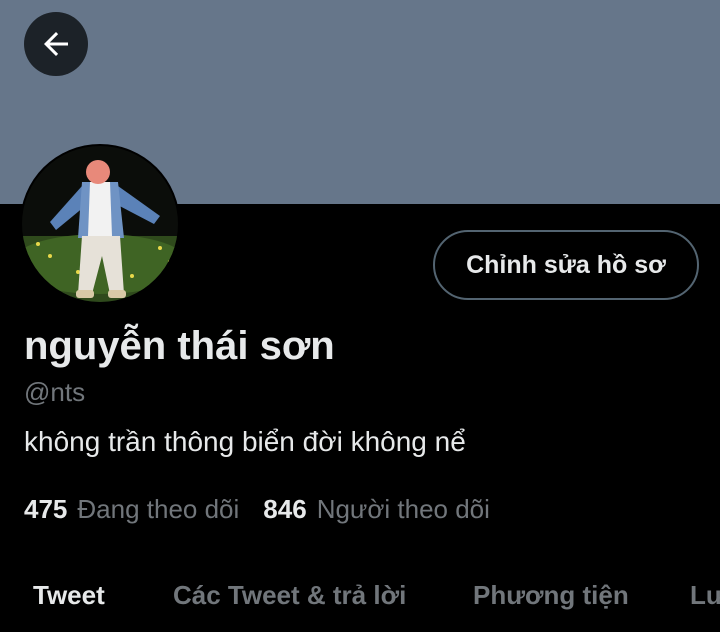 This screenshot has width=720, height=632. What do you see at coordinates (69, 595) in the screenshot?
I see `tab-tweets: Tweet` at bounding box center [69, 595].